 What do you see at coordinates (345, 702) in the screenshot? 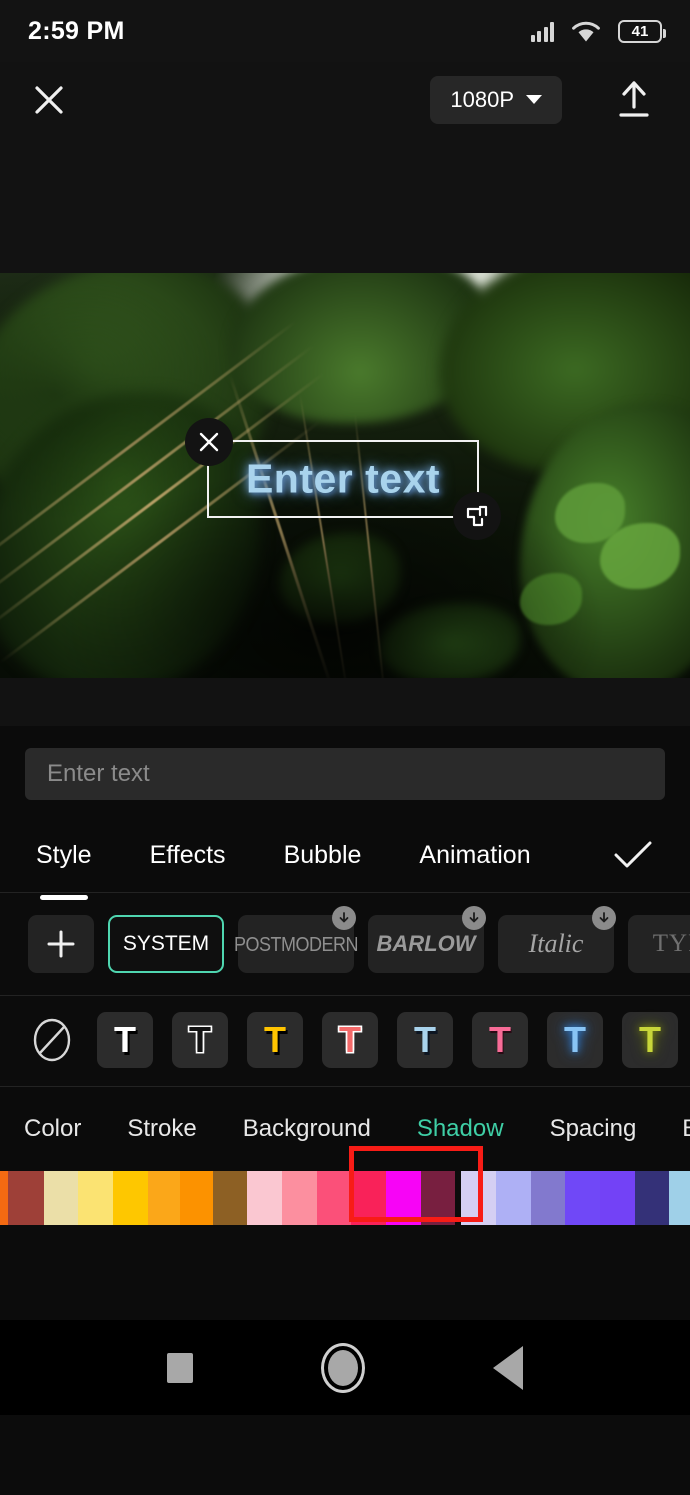
I see `panel-gap` at bounding box center [345, 702].